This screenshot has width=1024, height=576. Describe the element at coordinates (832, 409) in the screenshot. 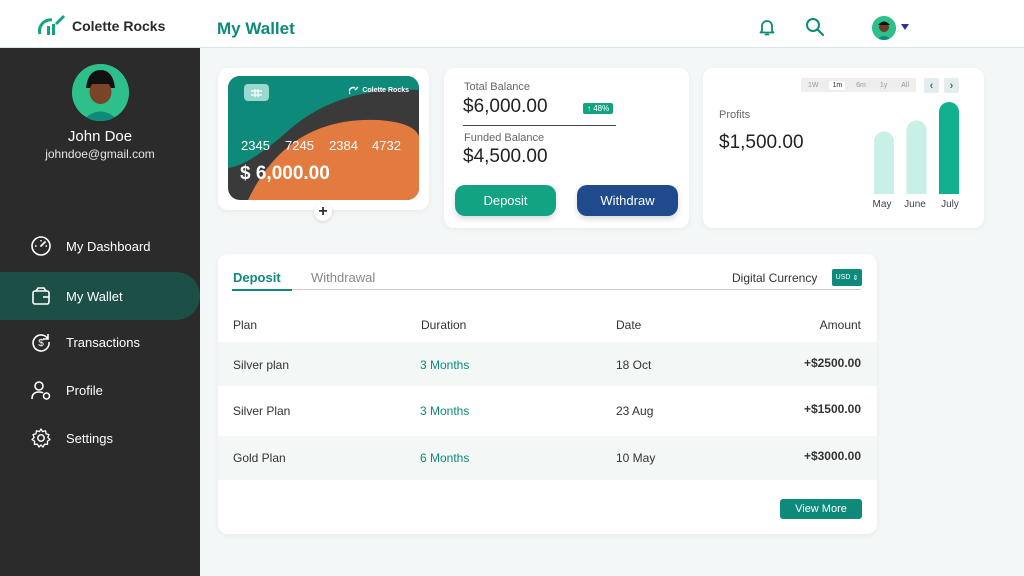

I see `cell-amount: +$1500.00` at that location.